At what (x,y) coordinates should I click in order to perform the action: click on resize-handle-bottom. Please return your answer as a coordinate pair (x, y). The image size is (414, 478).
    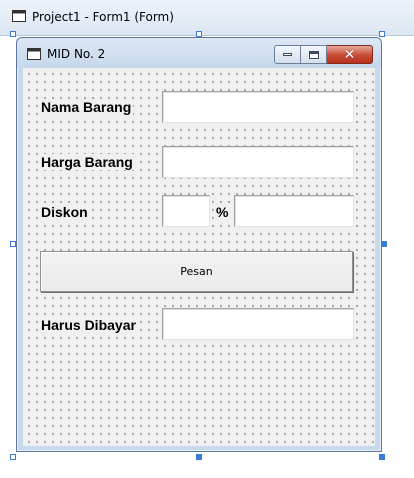
    Looking at the image, I should click on (199, 457).